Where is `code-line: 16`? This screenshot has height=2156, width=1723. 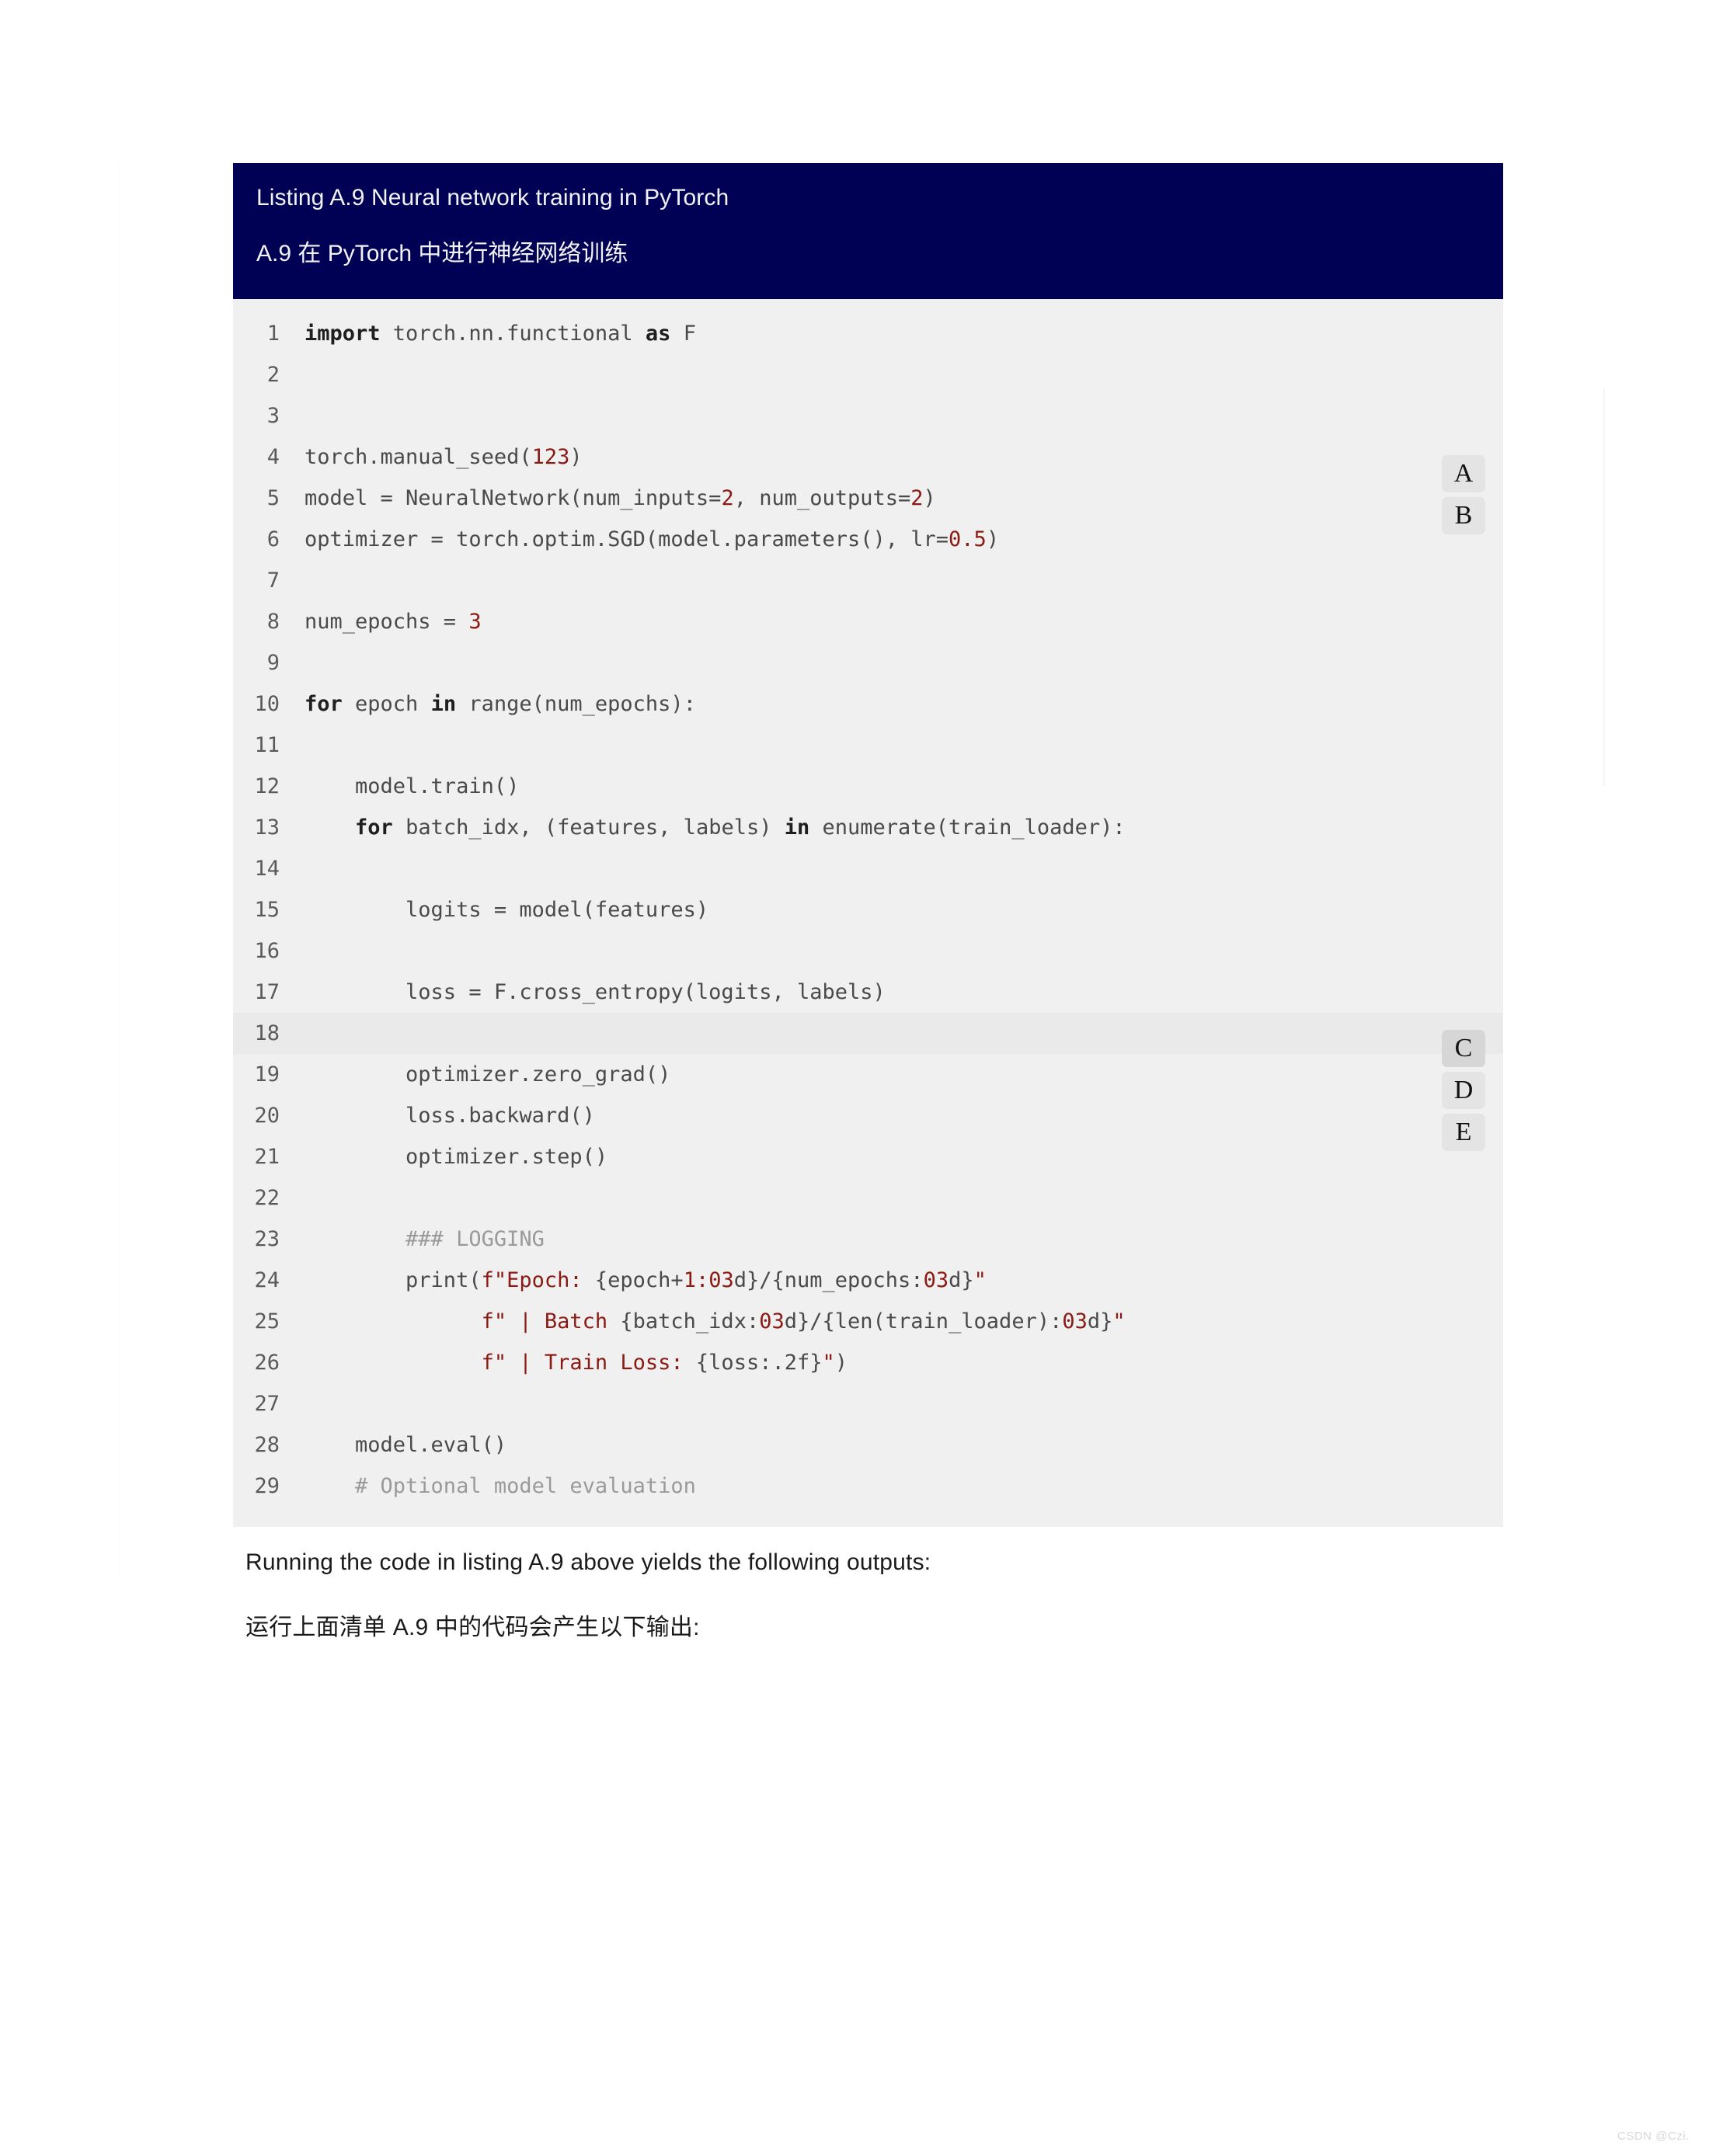 code-line: 16 is located at coordinates (868, 951).